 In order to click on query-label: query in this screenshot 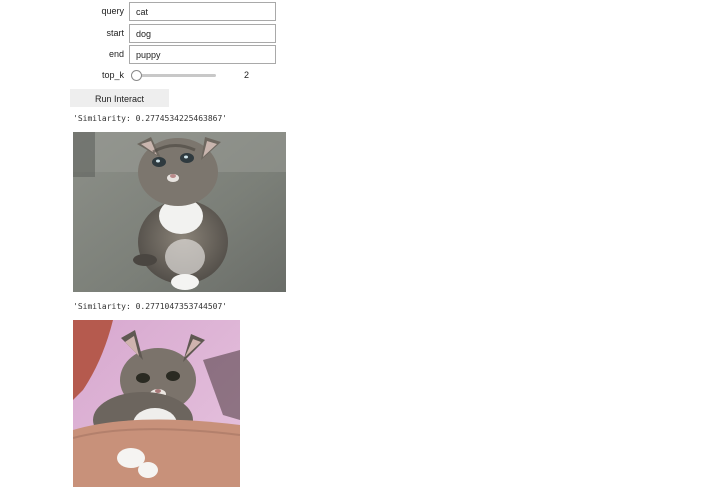, I will do `click(112, 11)`.